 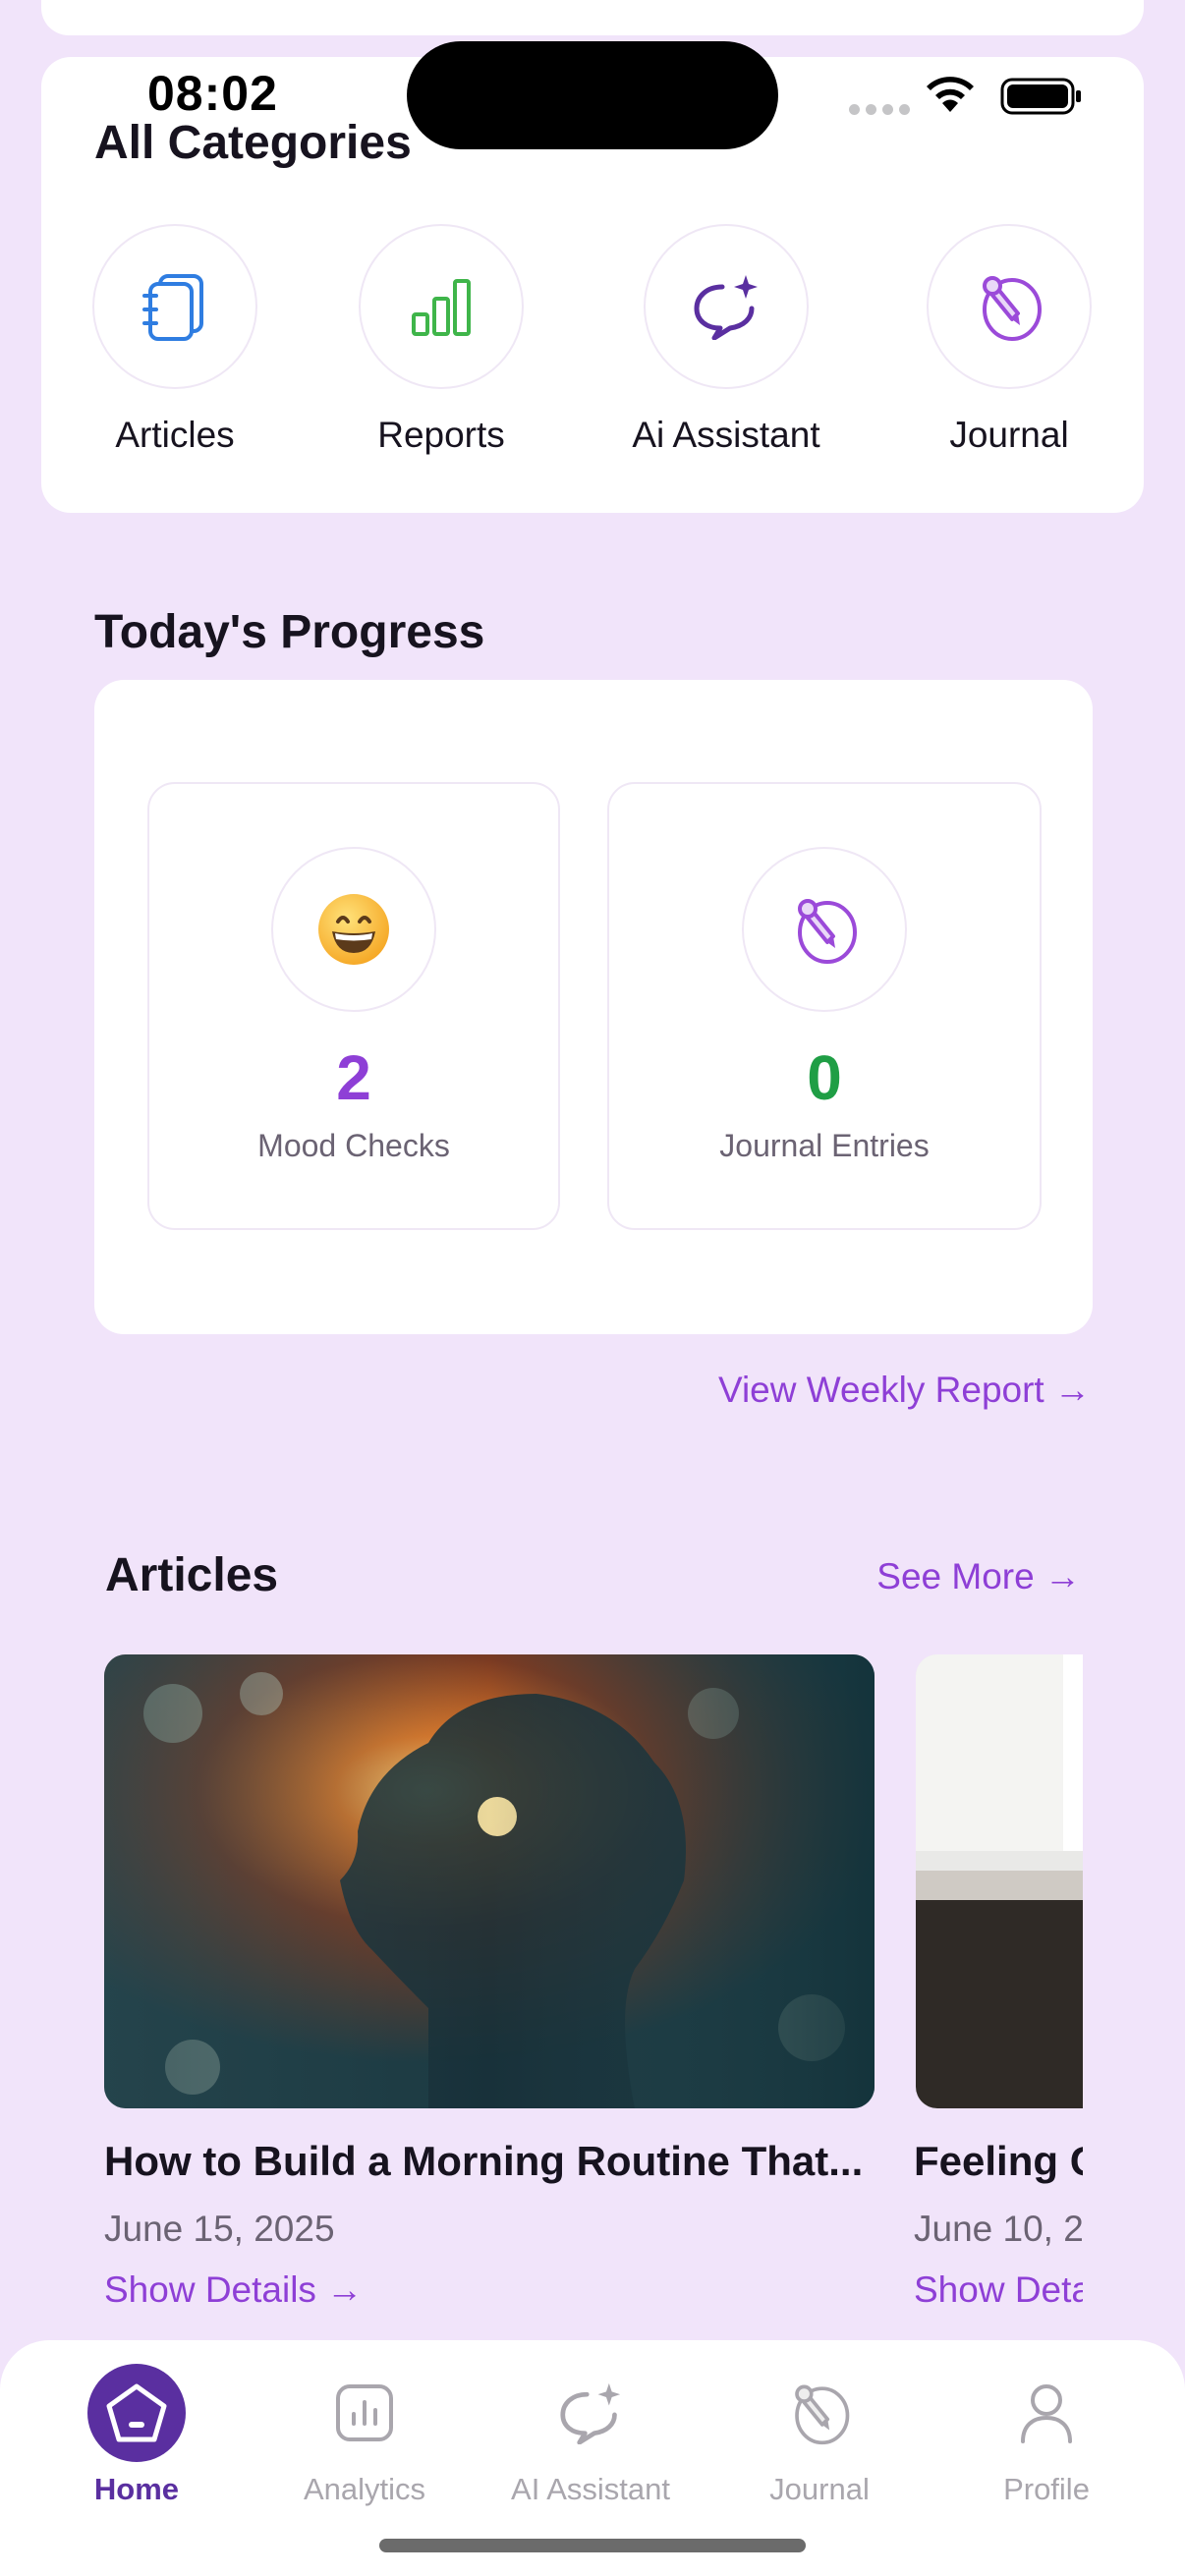 What do you see at coordinates (442, 306) in the screenshot?
I see `bar-chart-icon` at bounding box center [442, 306].